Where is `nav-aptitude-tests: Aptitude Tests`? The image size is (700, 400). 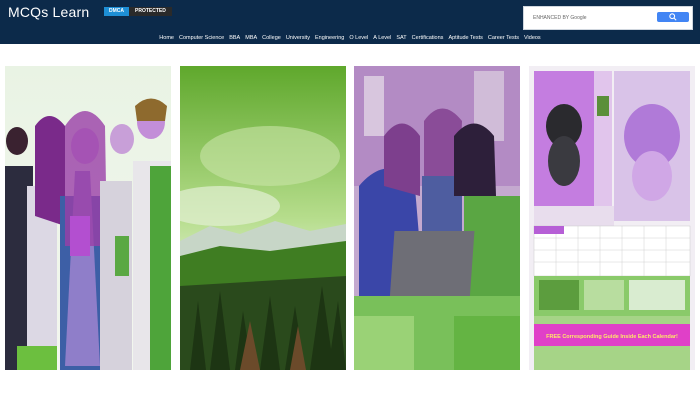 nav-aptitude-tests: Aptitude Tests is located at coordinates (465, 38).